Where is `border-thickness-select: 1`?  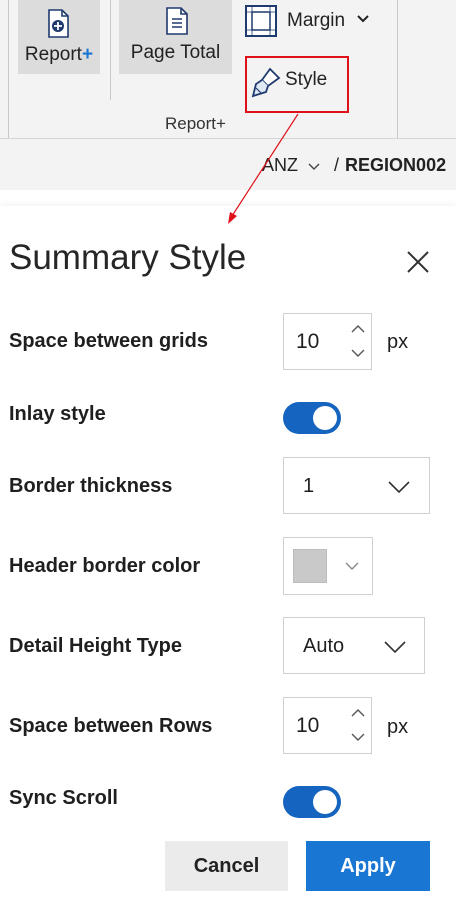
border-thickness-select: 1 is located at coordinates (356, 485).